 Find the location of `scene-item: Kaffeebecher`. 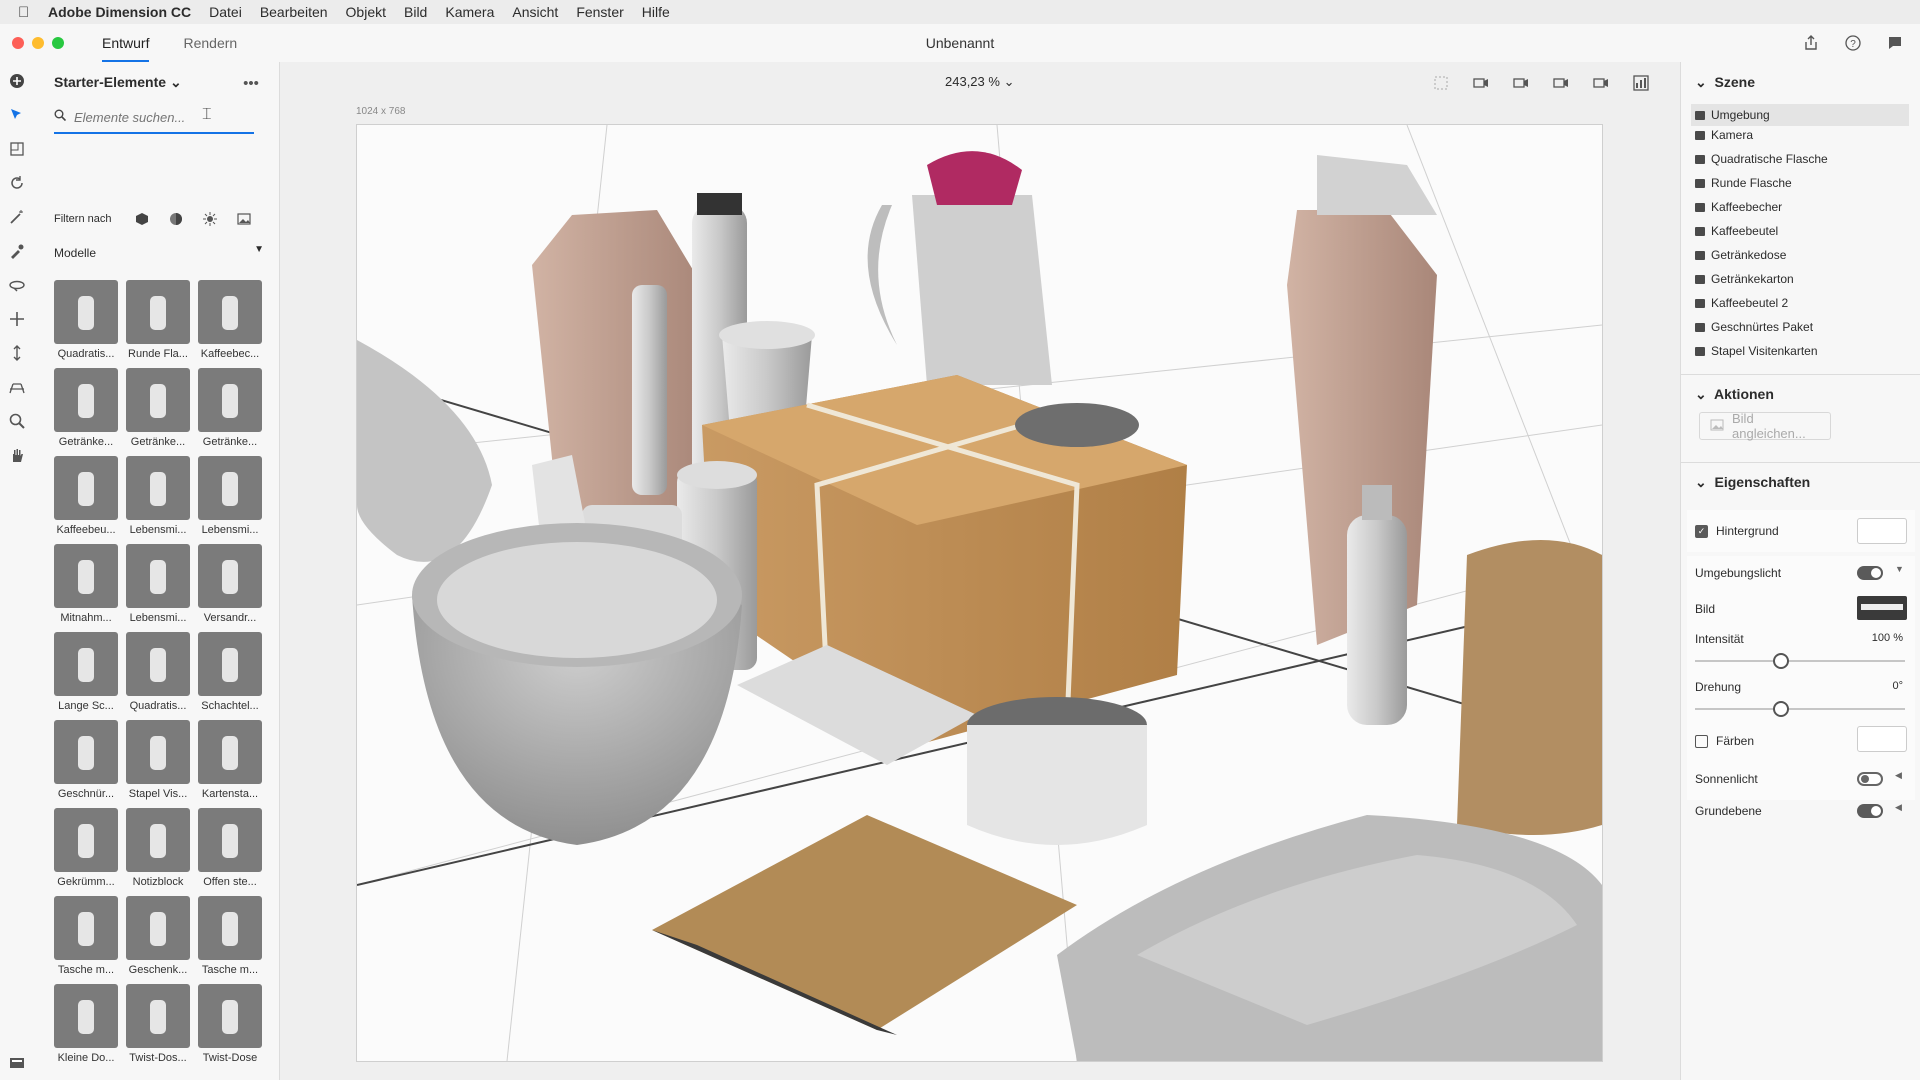

scene-item: Kaffeebecher is located at coordinates (1738, 207).